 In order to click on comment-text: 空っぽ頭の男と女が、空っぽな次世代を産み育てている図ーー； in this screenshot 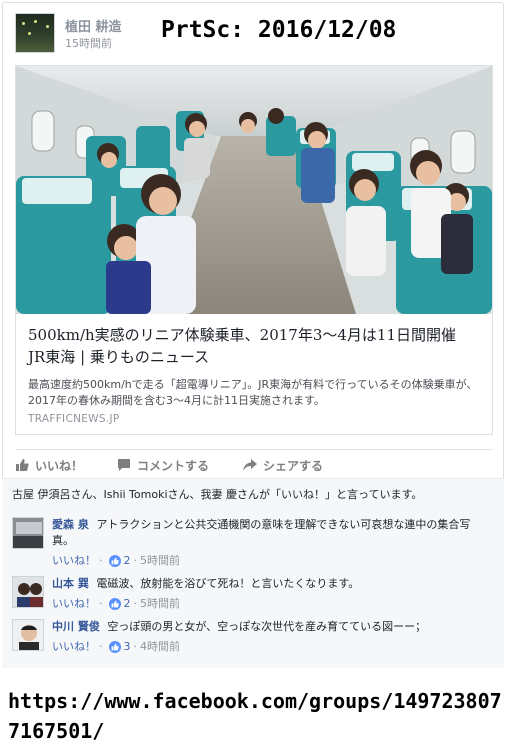, I will do `click(267, 626)`.